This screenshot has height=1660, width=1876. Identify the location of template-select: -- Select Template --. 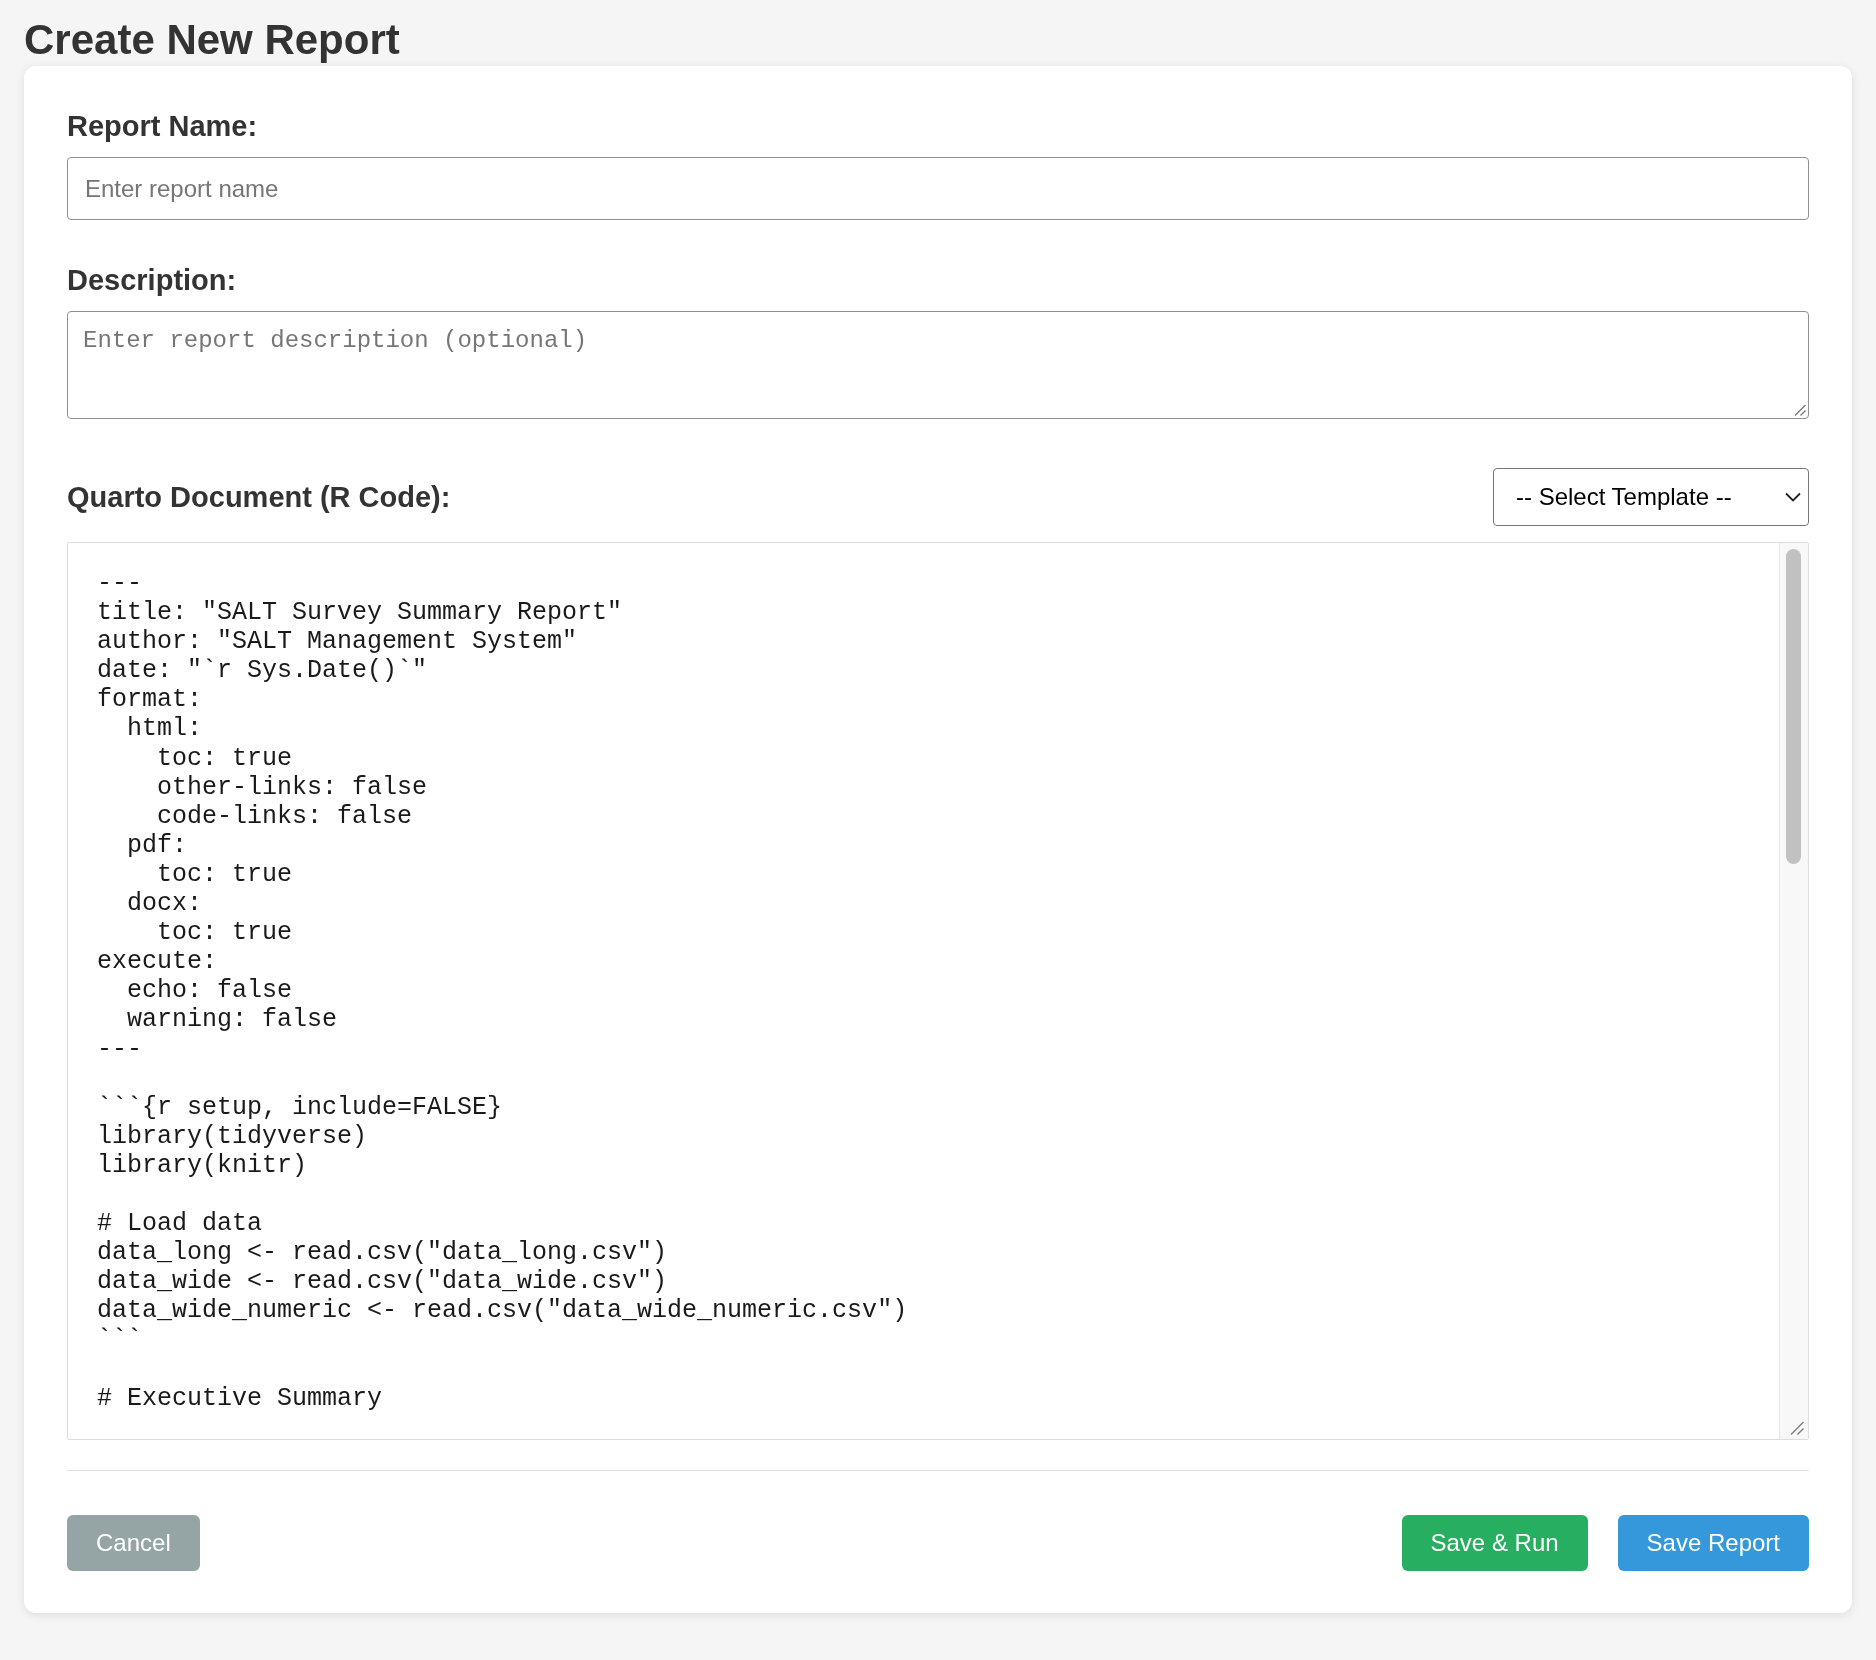
(1651, 497).